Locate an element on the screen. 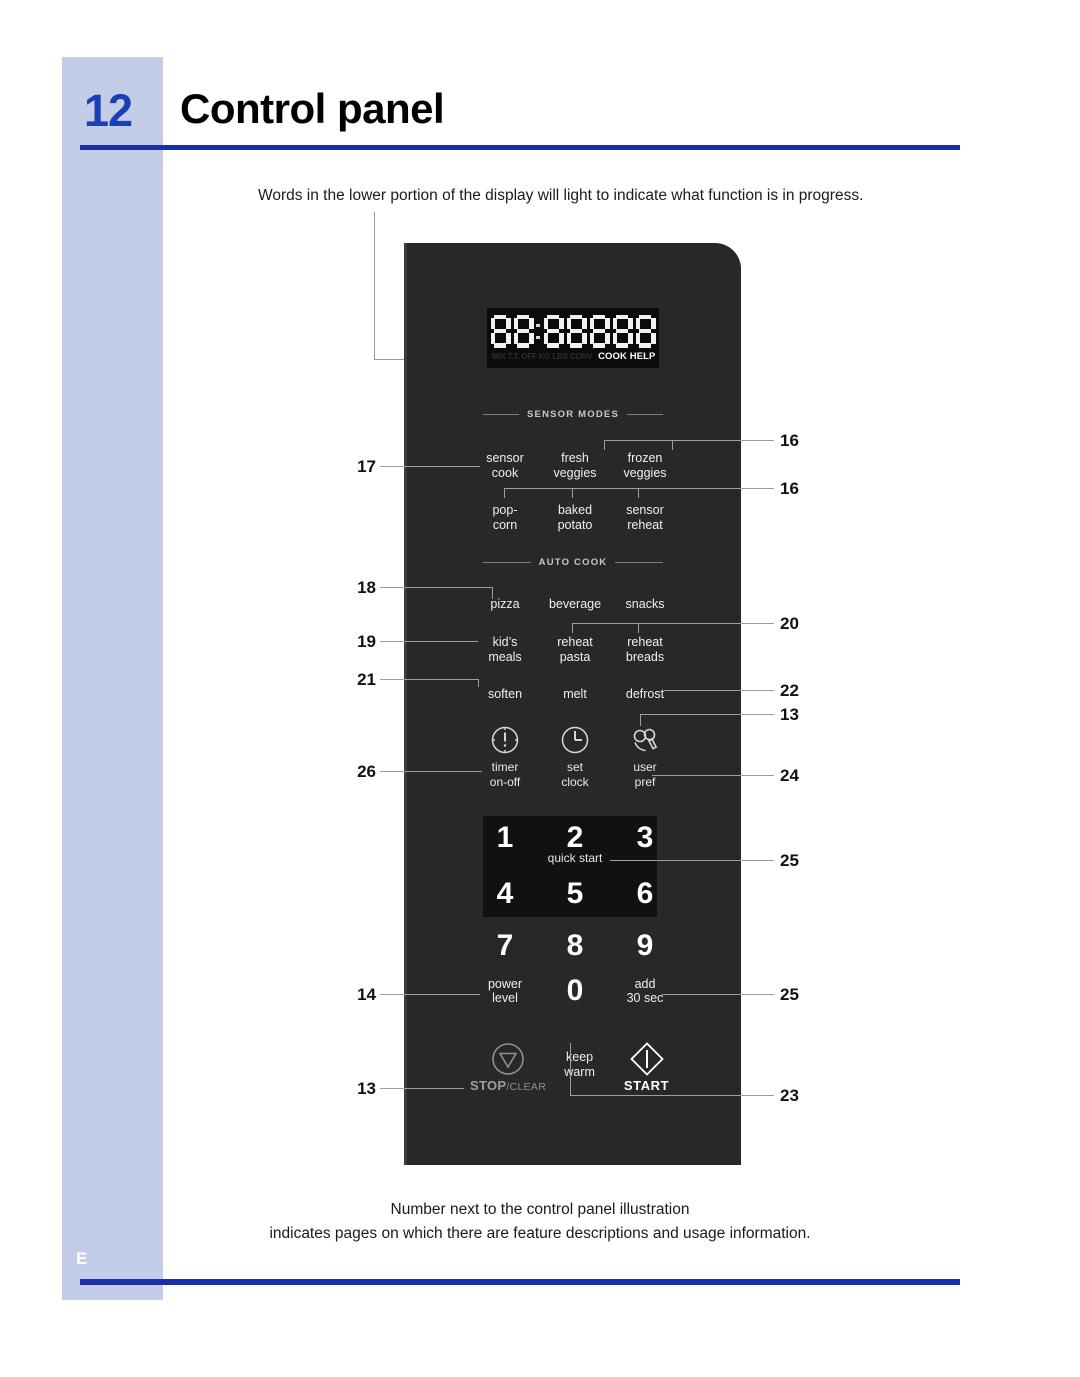 This screenshot has width=1080, height=1377. header-rule is located at coordinates (520, 147).